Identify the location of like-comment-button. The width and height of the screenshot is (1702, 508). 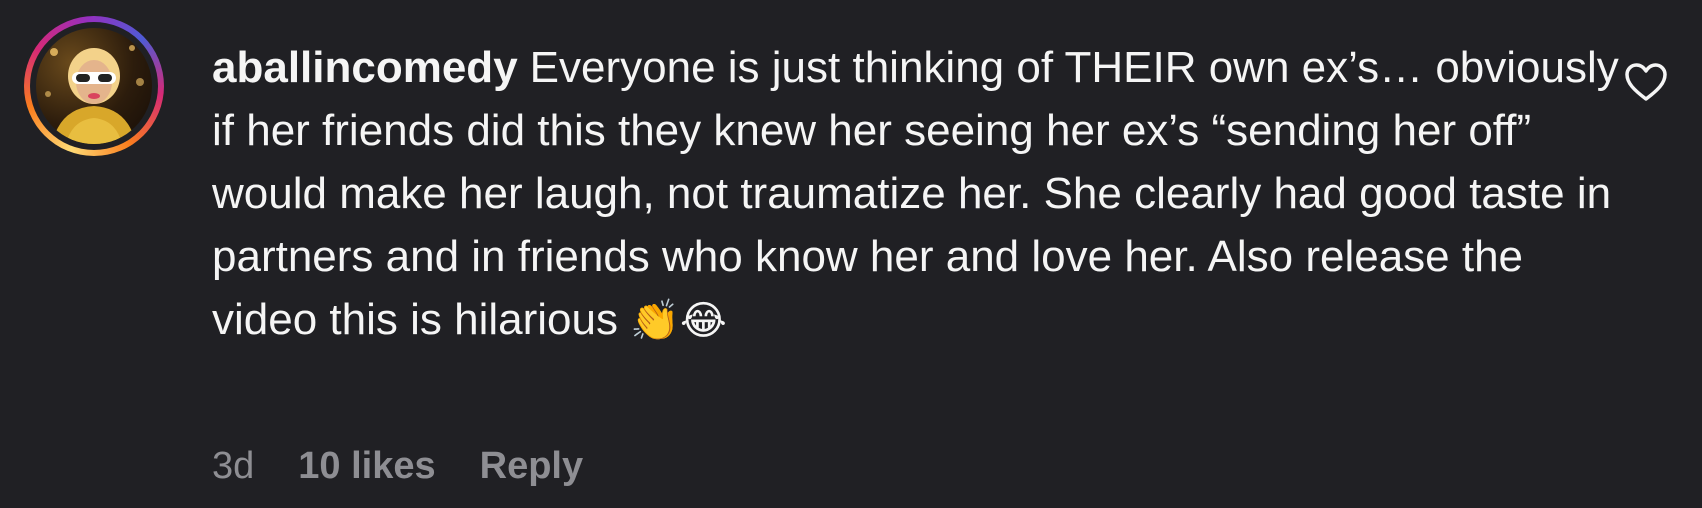
(1646, 82).